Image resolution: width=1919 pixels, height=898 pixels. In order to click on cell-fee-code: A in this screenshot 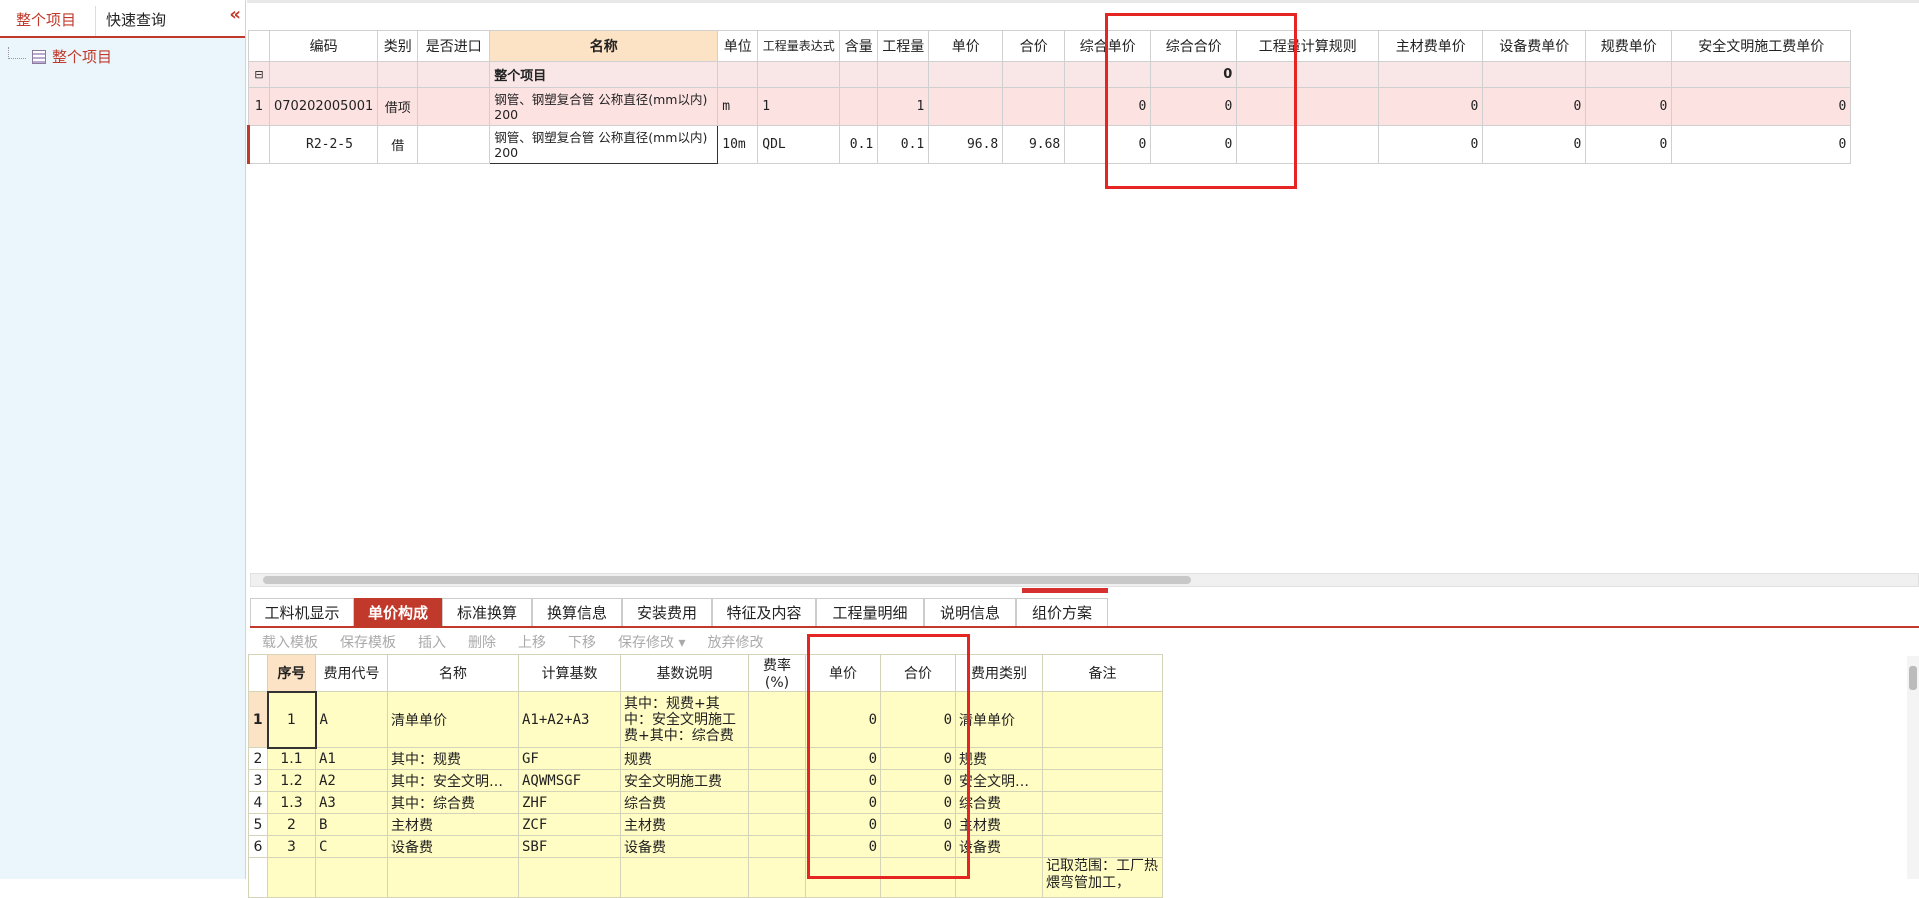, I will do `click(351, 719)`.